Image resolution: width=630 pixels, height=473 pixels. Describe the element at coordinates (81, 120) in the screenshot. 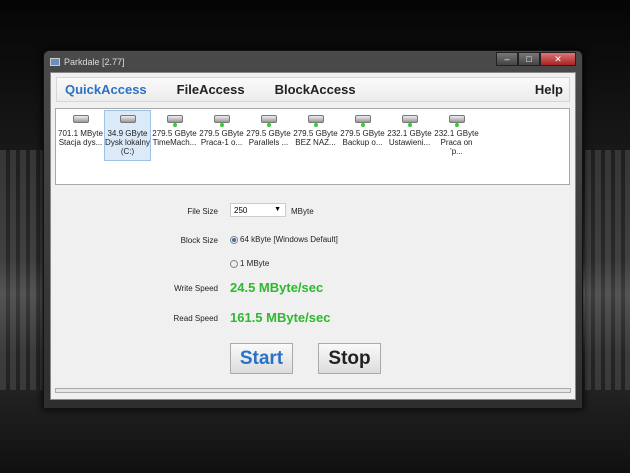

I see `optical-drive-icon` at that location.